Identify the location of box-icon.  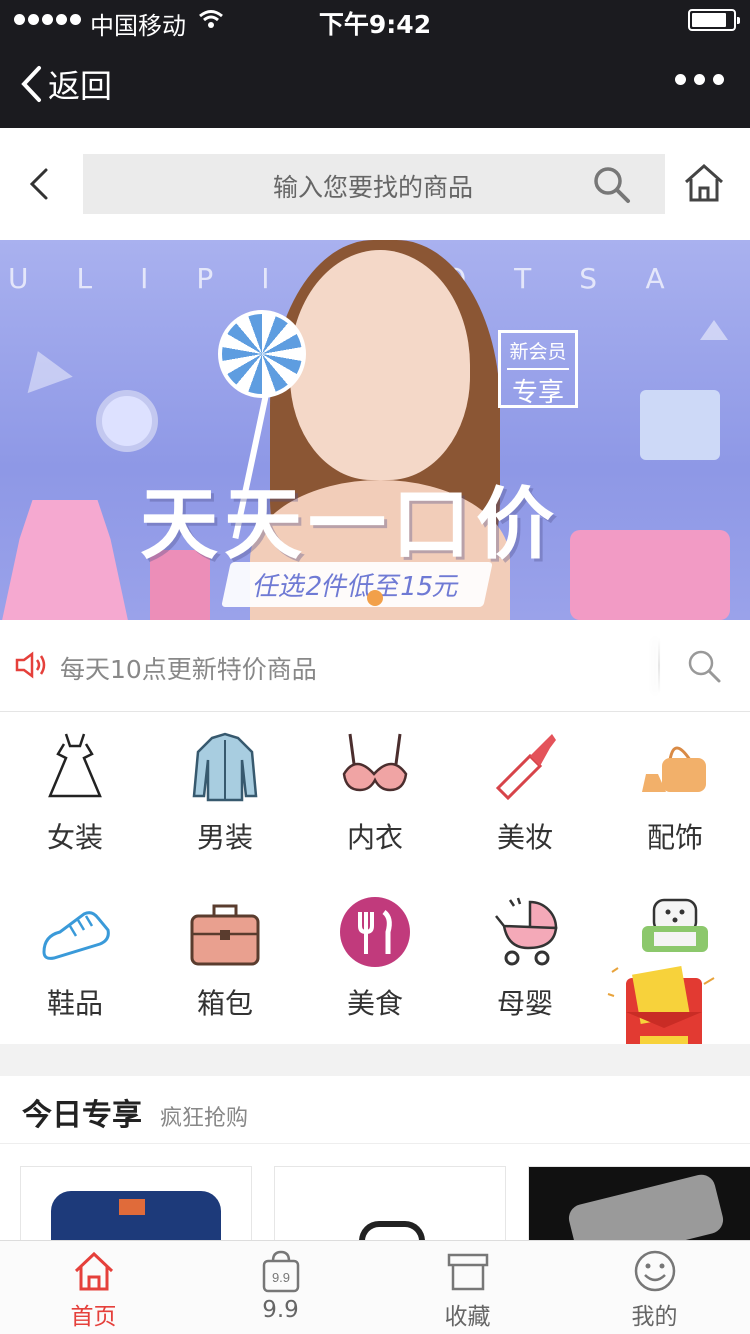
(468, 1272).